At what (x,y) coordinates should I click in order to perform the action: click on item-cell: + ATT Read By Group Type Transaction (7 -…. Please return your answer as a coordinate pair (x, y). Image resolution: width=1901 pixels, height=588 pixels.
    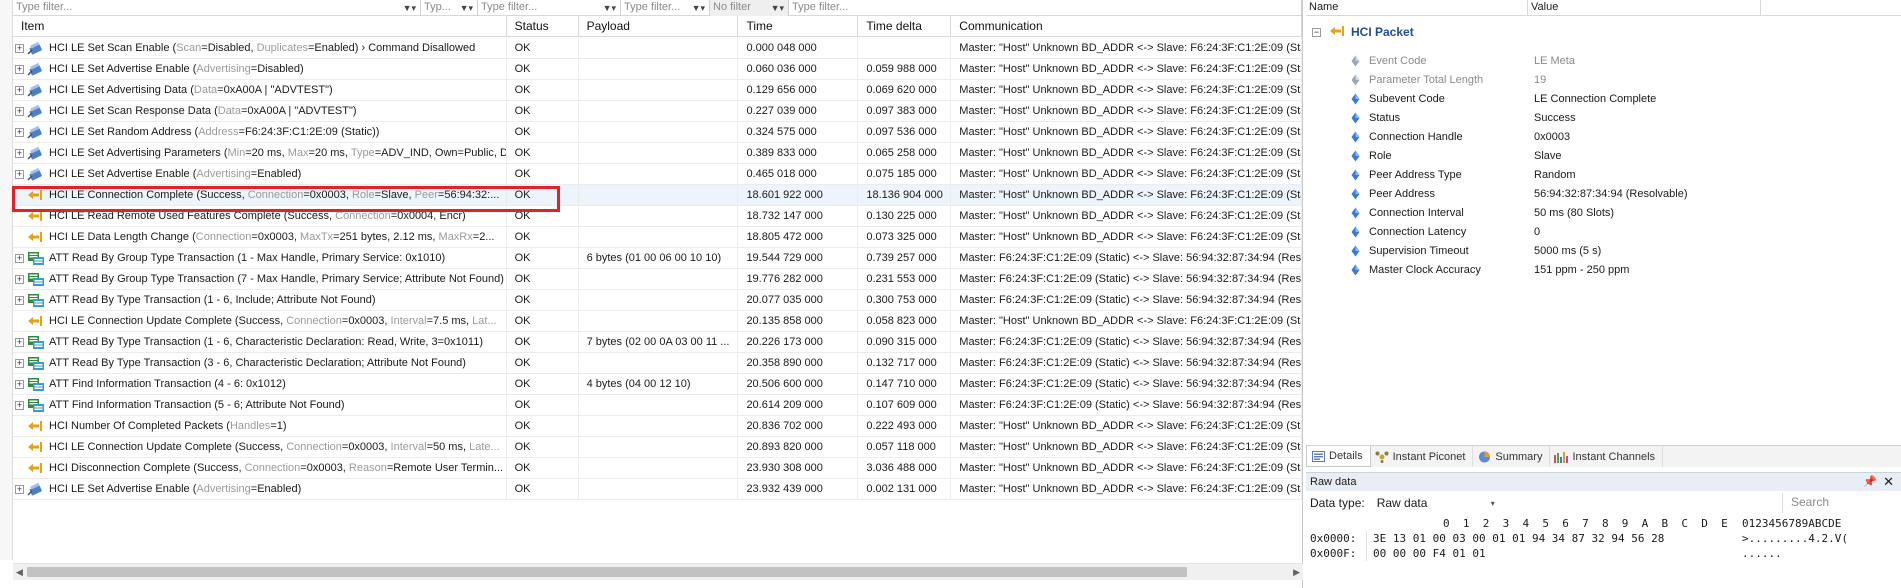
    Looking at the image, I should click on (260, 279).